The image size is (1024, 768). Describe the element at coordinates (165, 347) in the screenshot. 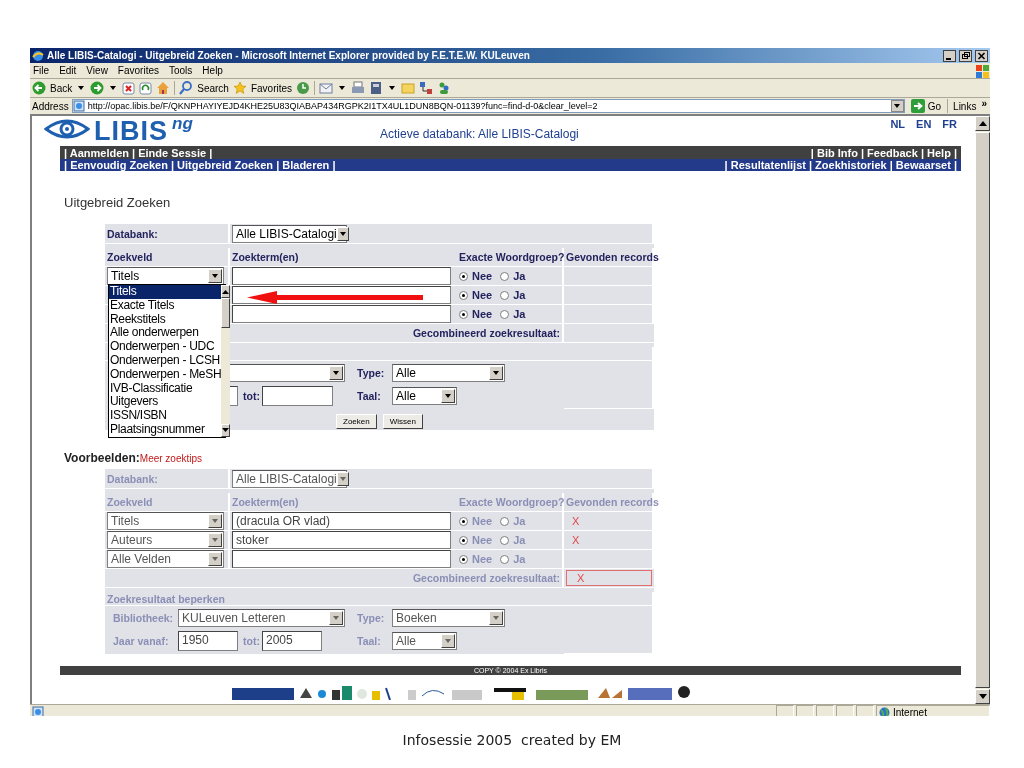

I see `dropdown-option: Onderwerpen - UDC` at that location.